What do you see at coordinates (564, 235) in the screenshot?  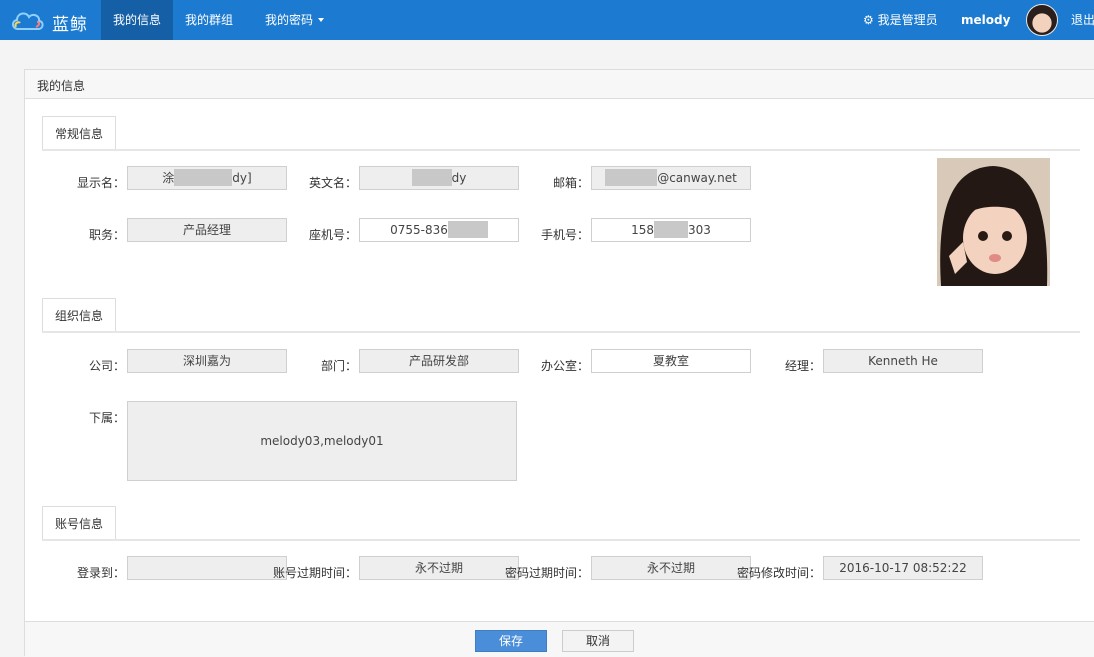 I see `mobile-label: 手机号：` at bounding box center [564, 235].